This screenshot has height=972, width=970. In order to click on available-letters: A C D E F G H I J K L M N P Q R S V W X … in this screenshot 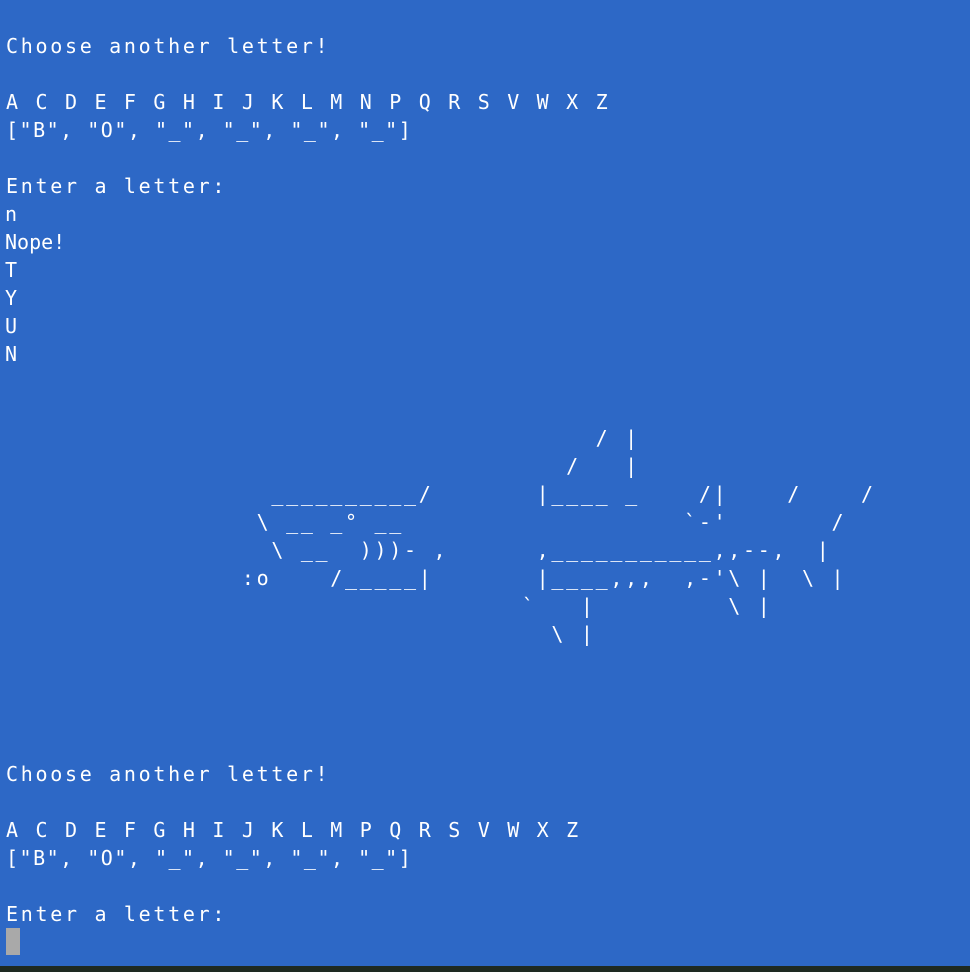, I will do `click(308, 102)`.